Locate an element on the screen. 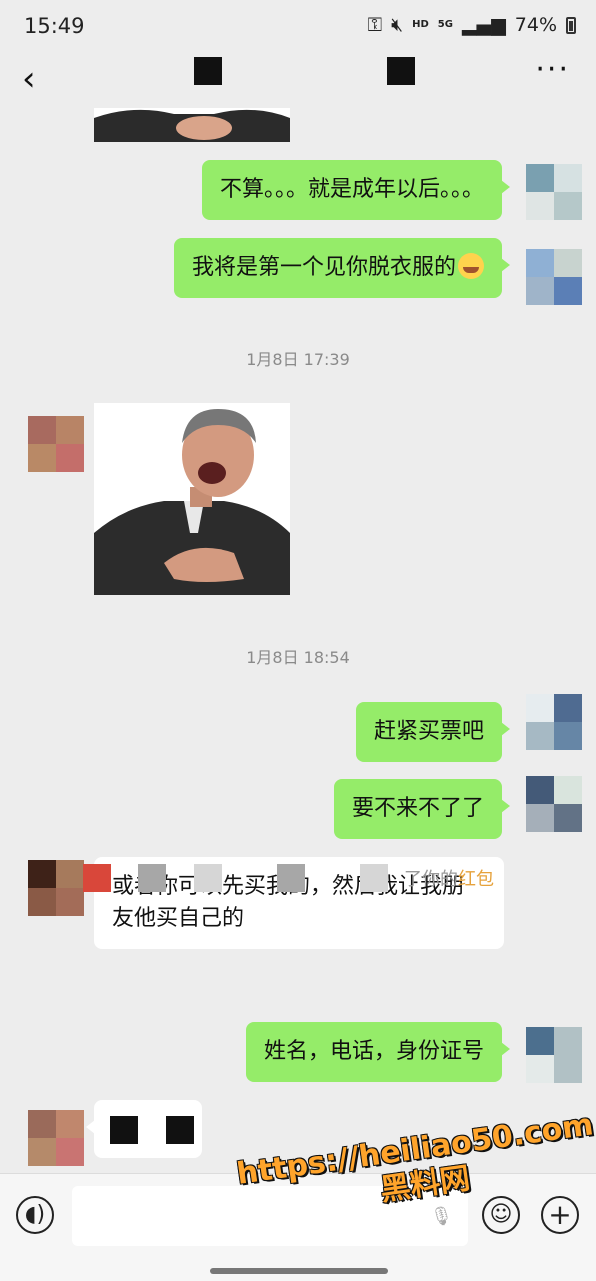  battery-percent: 74% is located at coordinates (535, 25).